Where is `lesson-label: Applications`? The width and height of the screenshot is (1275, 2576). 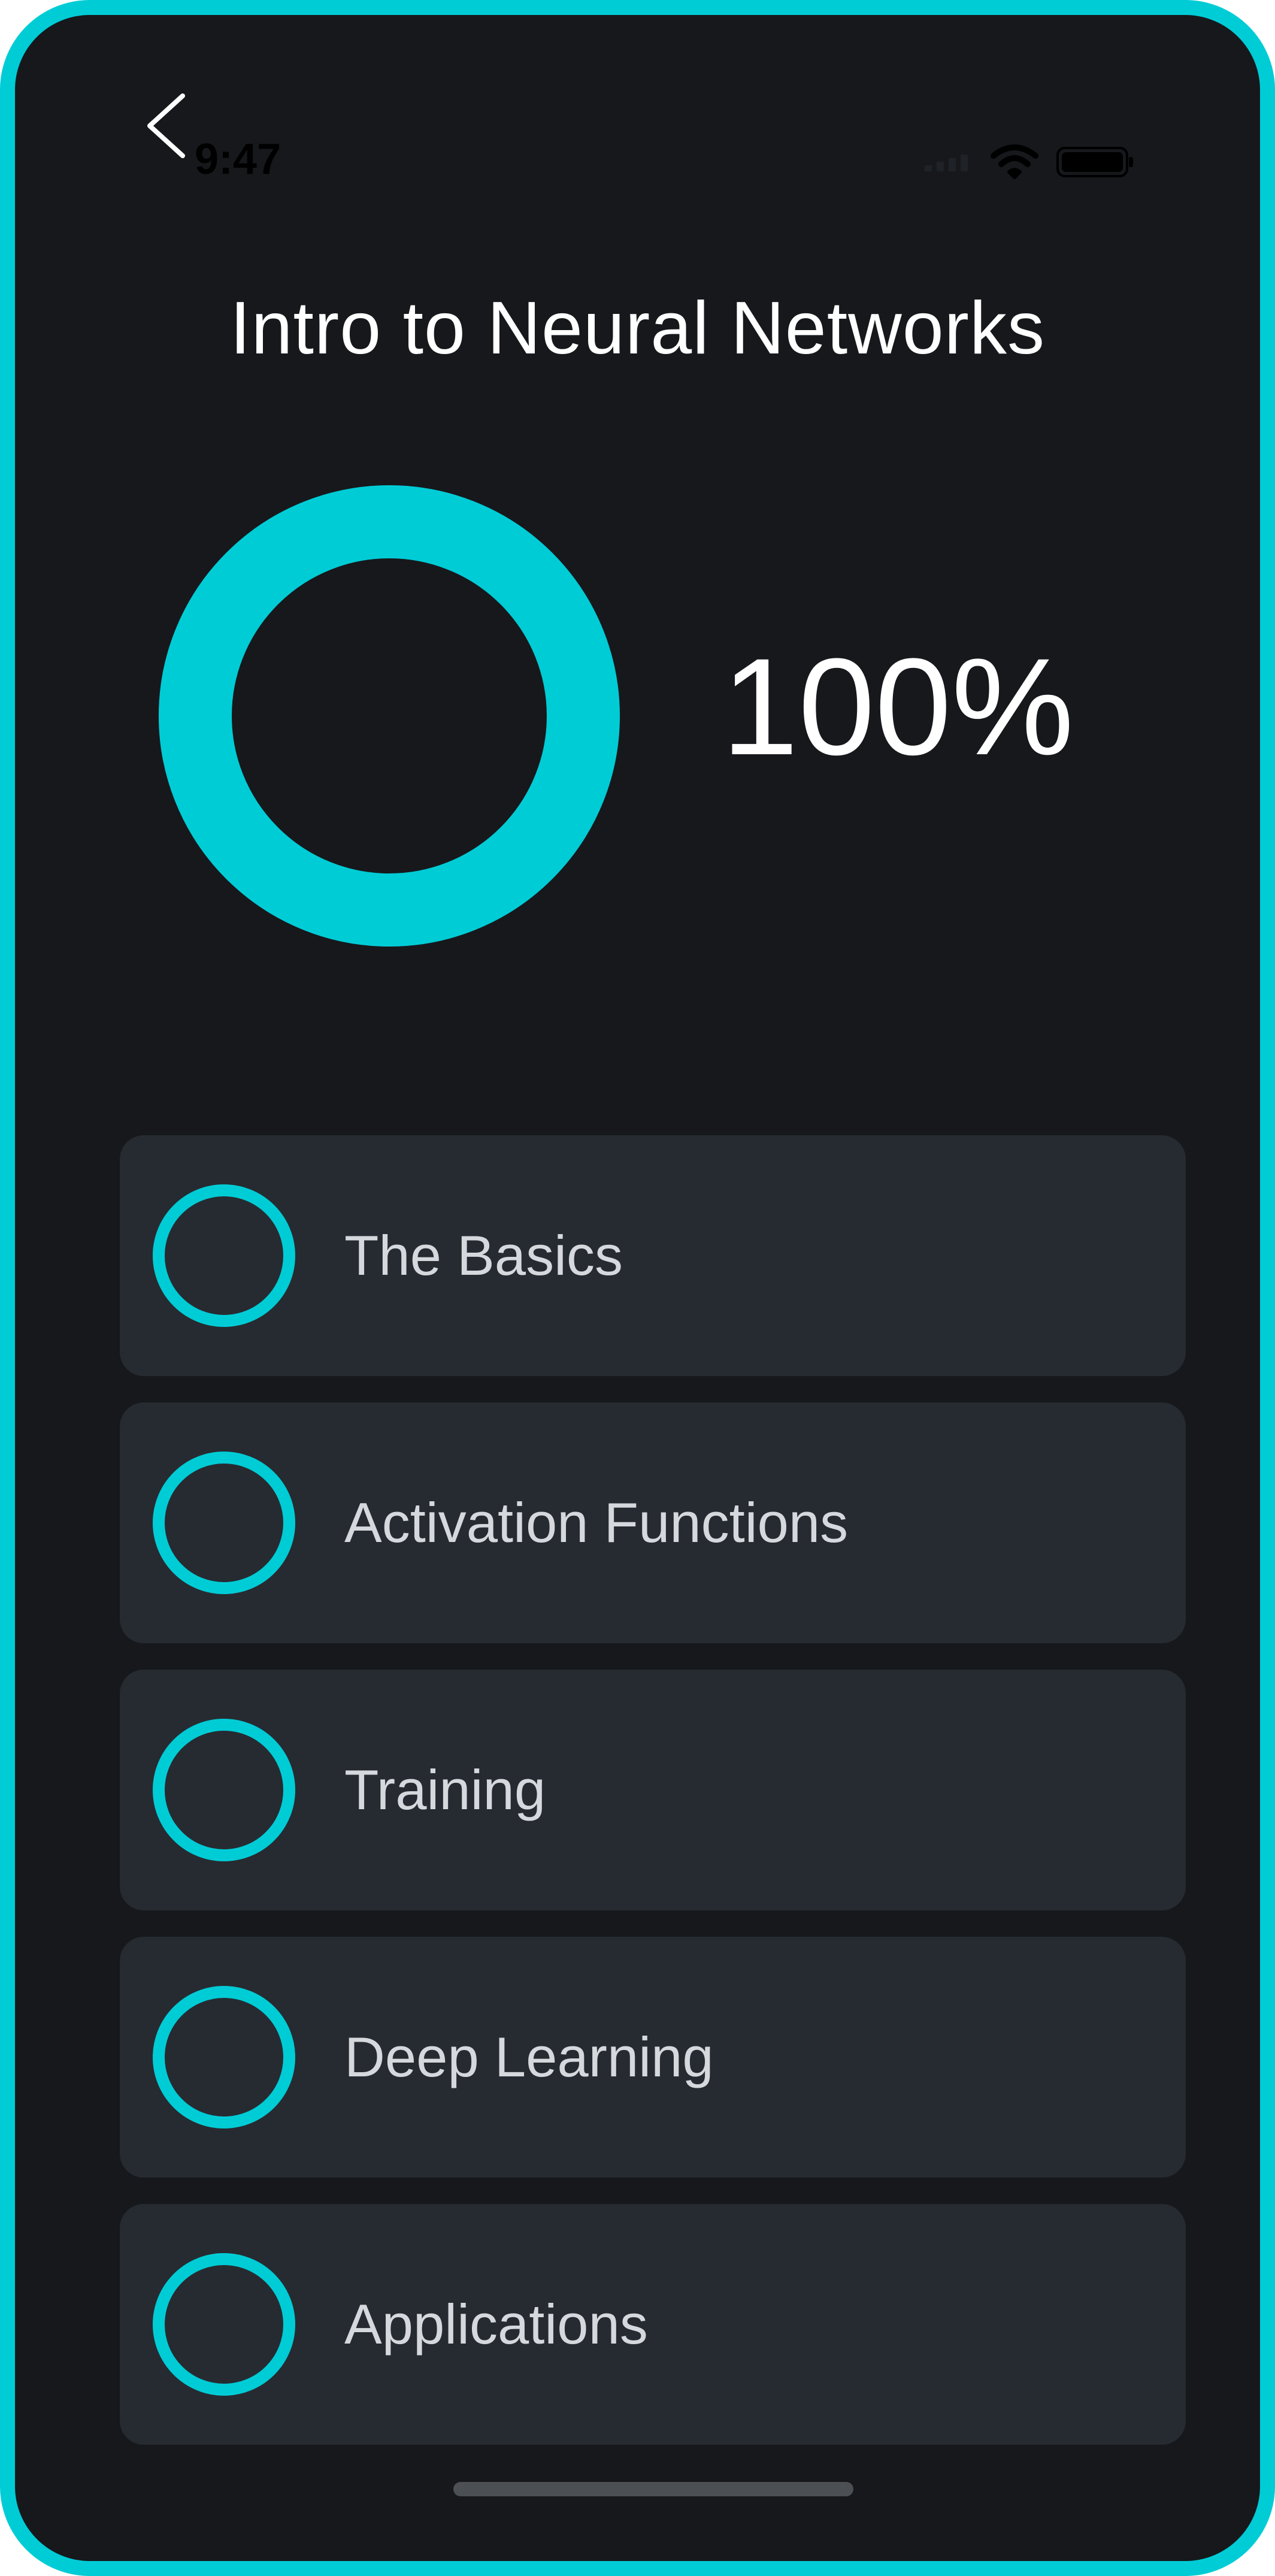 lesson-label: Applications is located at coordinates (496, 2324).